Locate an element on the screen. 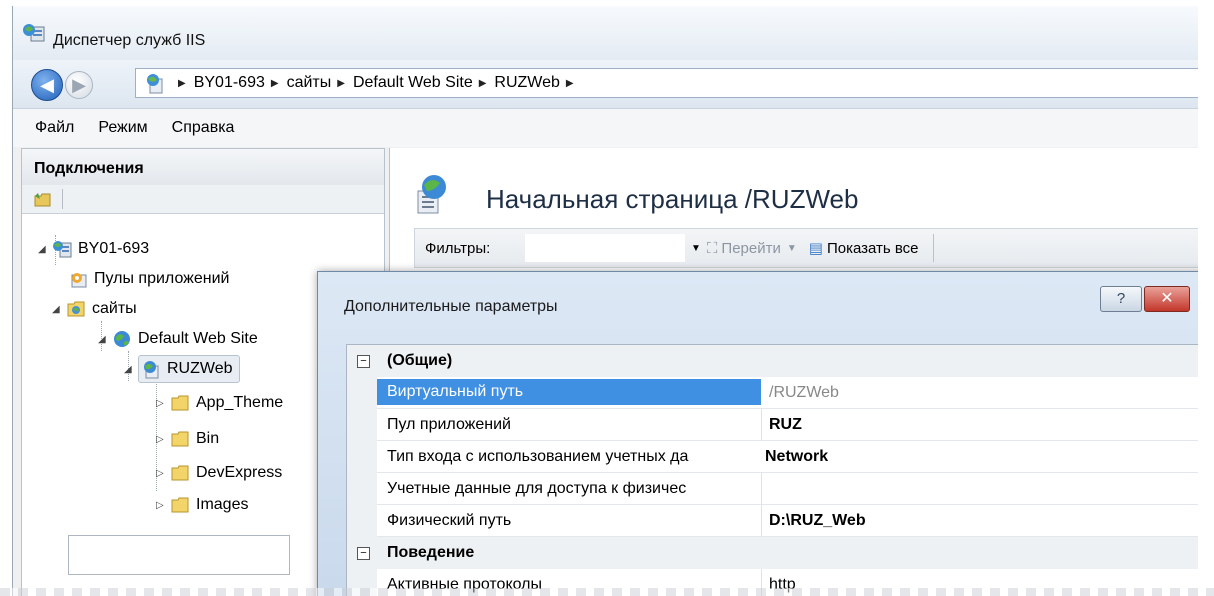 The height and width of the screenshot is (596, 1214). iis-app-icon is located at coordinates (34, 33).